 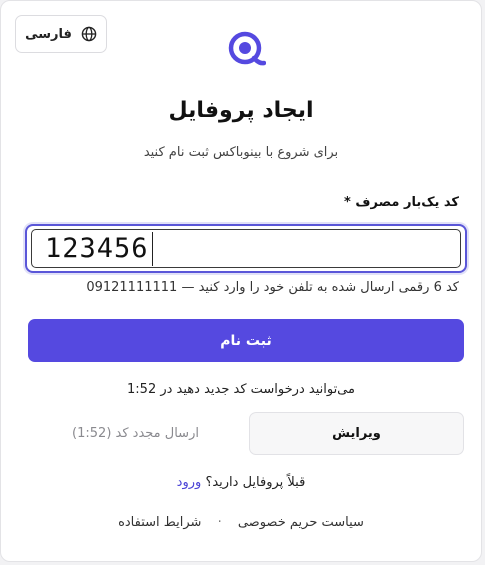 What do you see at coordinates (241, 152) in the screenshot?
I see `page-subtitle: برای شروع با بینوباکس ثبت نام کنید` at bounding box center [241, 152].